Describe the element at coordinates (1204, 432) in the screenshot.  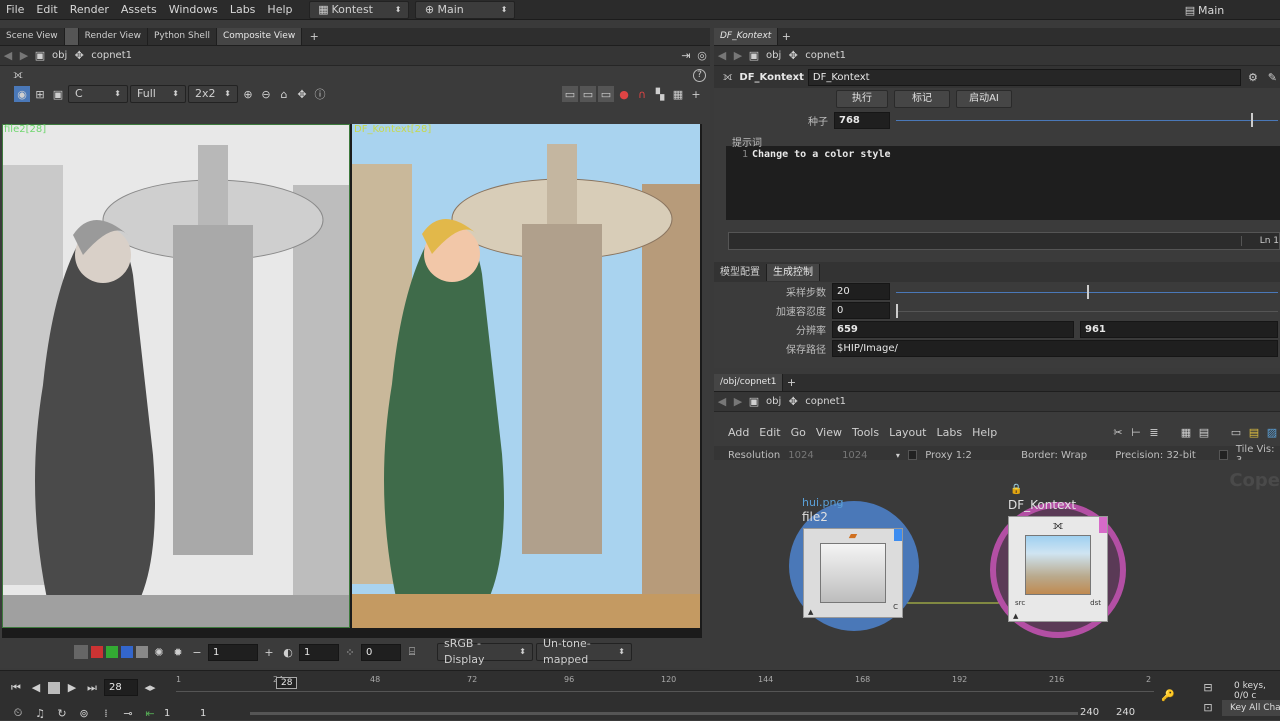
I see `grid-view-icon: ▤` at that location.